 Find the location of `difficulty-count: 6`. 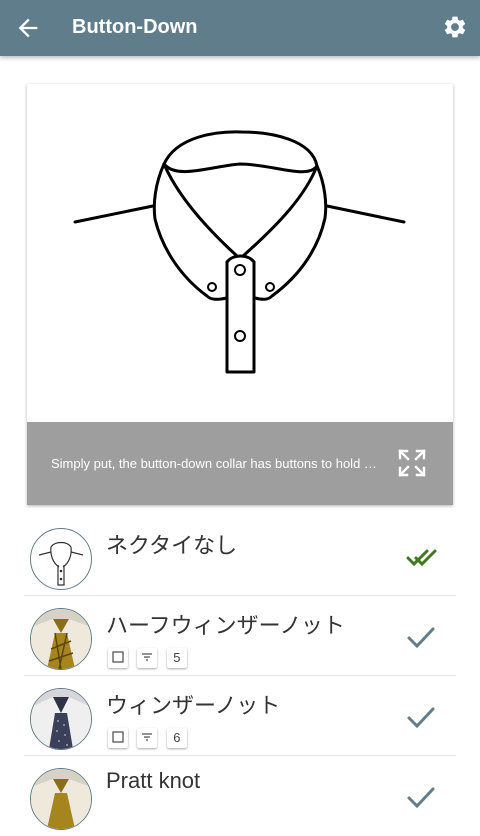

difficulty-count: 6 is located at coordinates (176, 738).